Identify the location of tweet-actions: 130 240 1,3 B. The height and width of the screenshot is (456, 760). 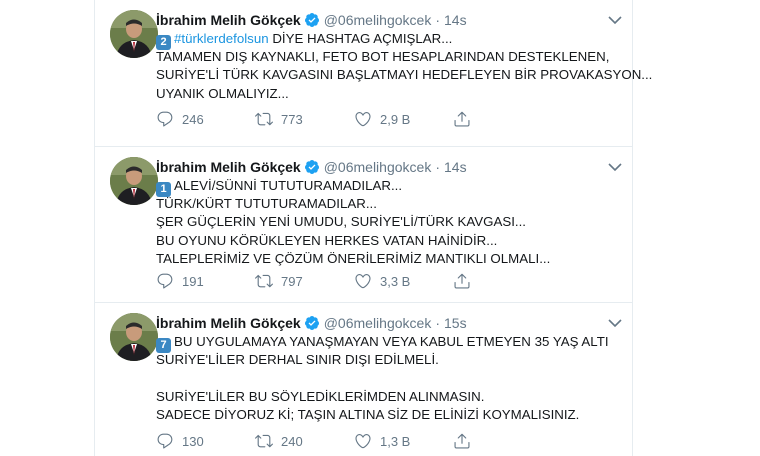
(317, 441).